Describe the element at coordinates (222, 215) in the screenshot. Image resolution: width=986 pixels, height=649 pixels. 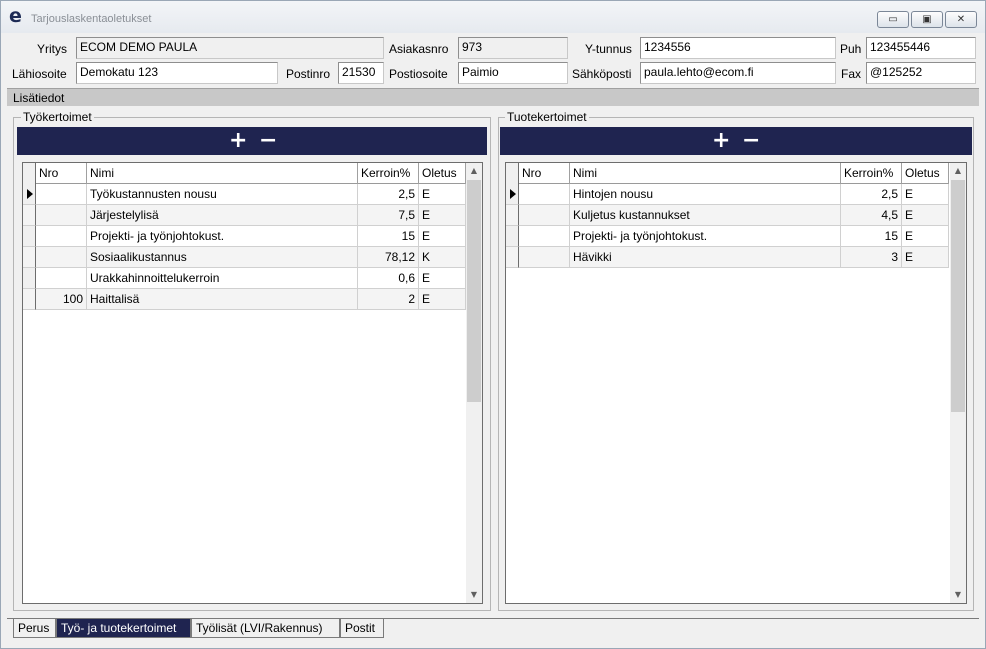
I see `cell-nimi: Järjestelylisä` at that location.